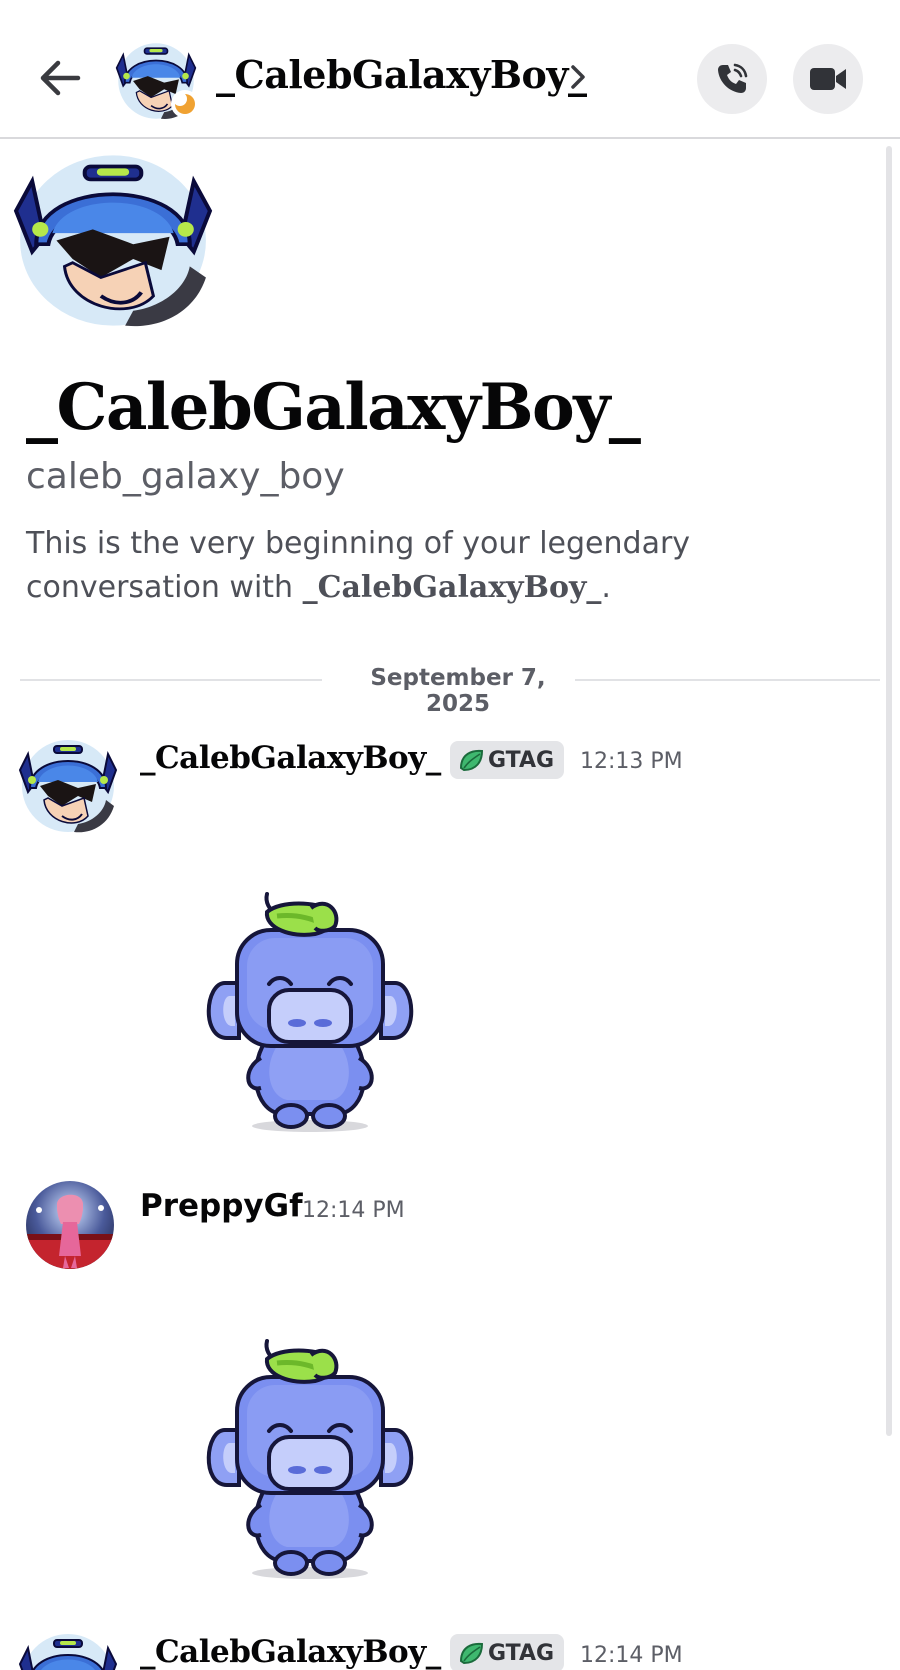  What do you see at coordinates (401, 74) in the screenshot?
I see `header-title: _CalebGalaxyBoy_` at bounding box center [401, 74].